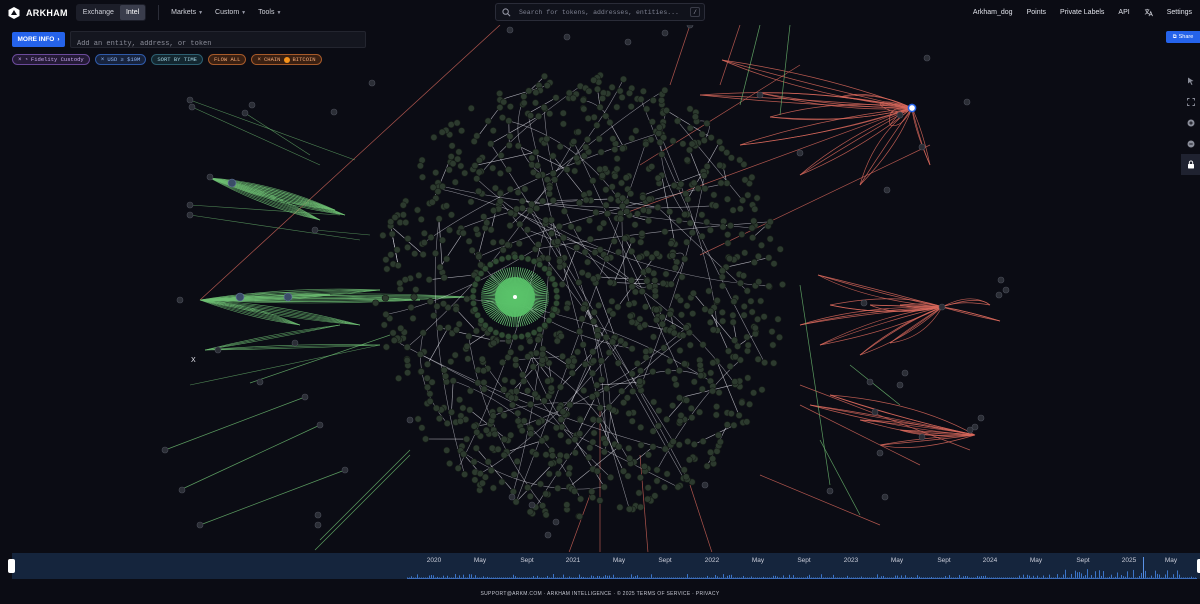 The height and width of the screenshot is (604, 1200). Describe the element at coordinates (1190, 122) in the screenshot. I see `zoom-in-tool` at that location.